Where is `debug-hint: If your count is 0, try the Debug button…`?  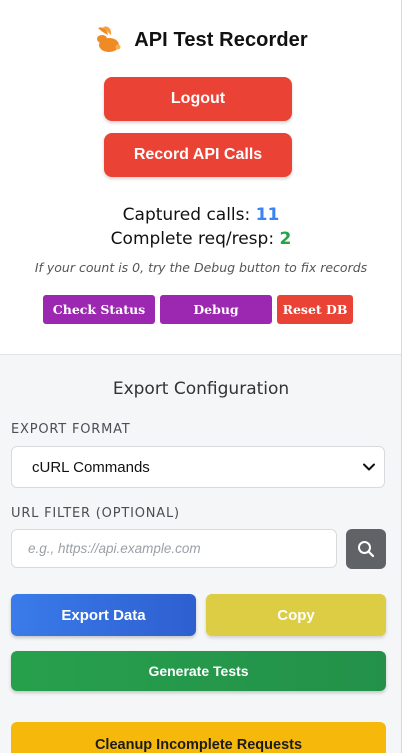
debug-hint: If your count is 0, try the Debug button… is located at coordinates (201, 267).